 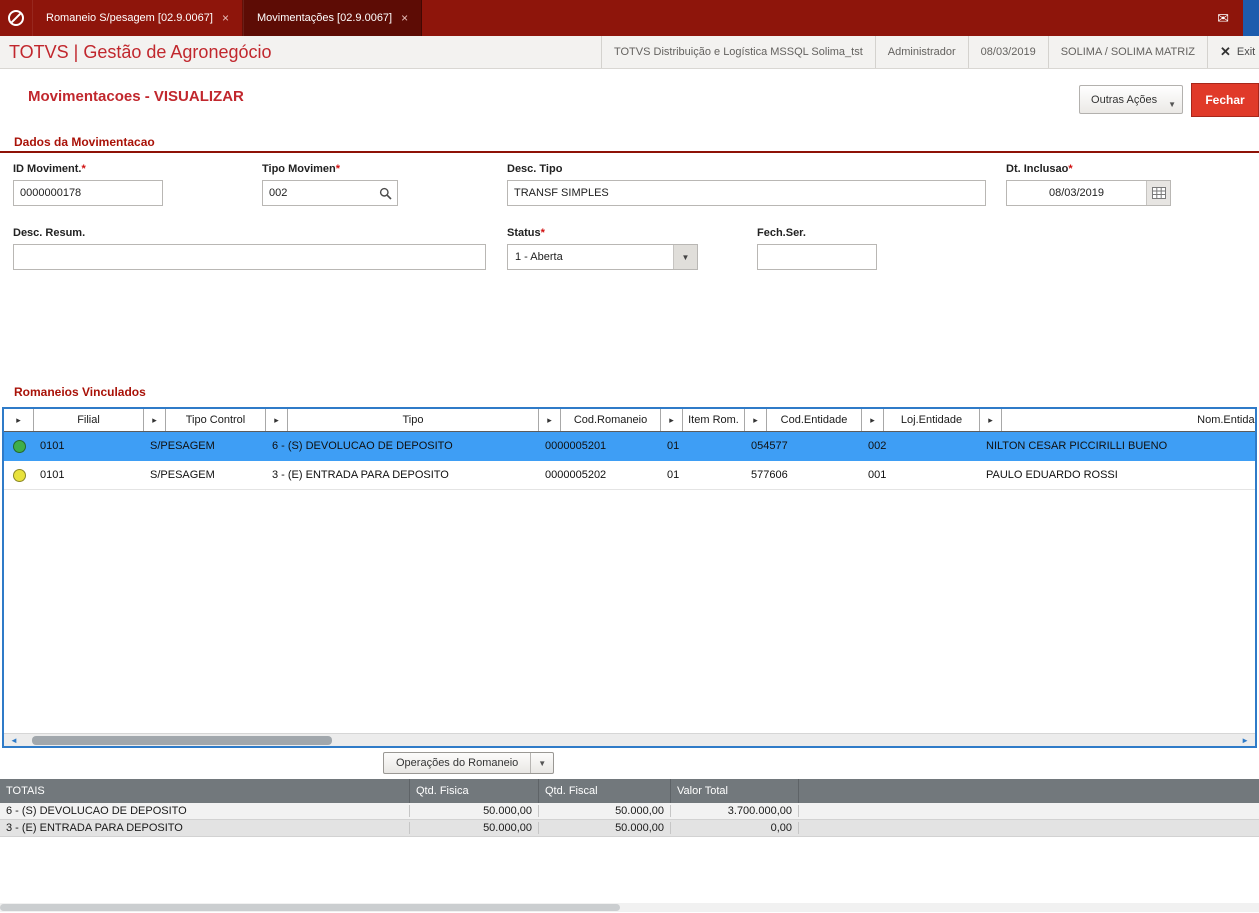 I want to click on prohibition-icon, so click(x=16, y=18).